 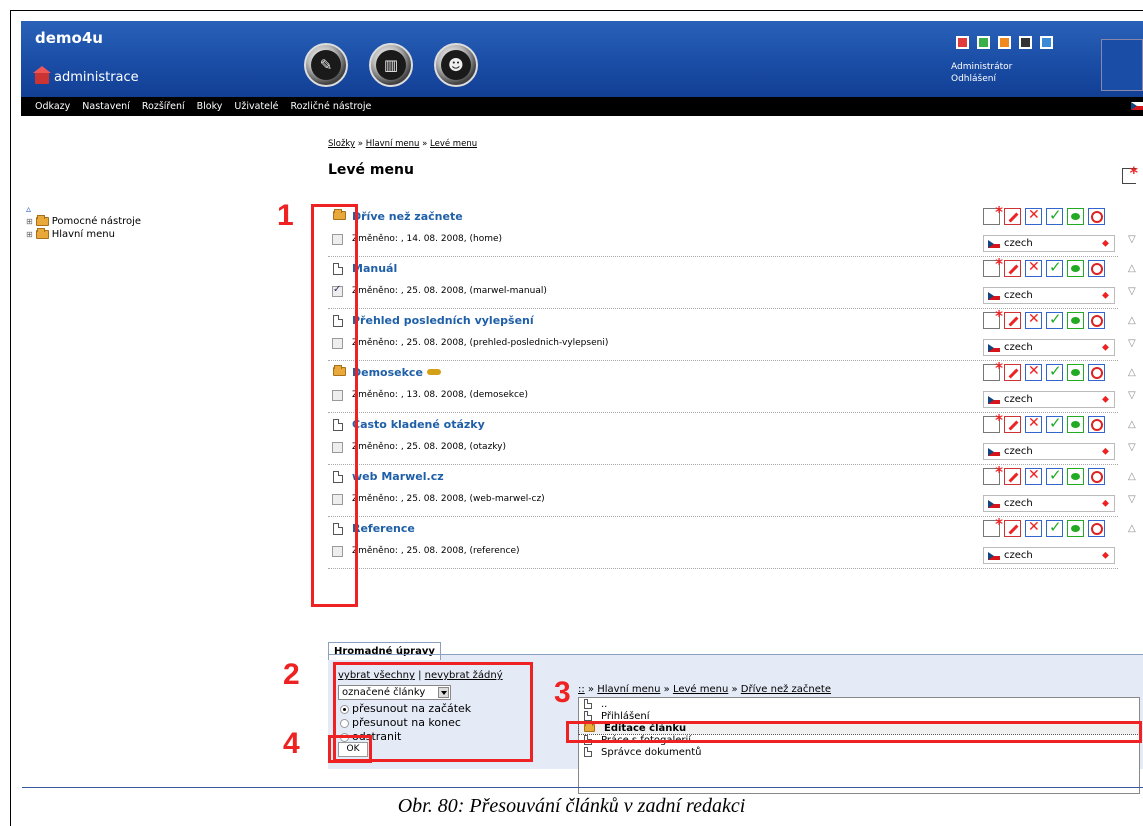 What do you see at coordinates (83, 234) in the screenshot?
I see `tree-item: ⊞ Hlavní menu` at bounding box center [83, 234].